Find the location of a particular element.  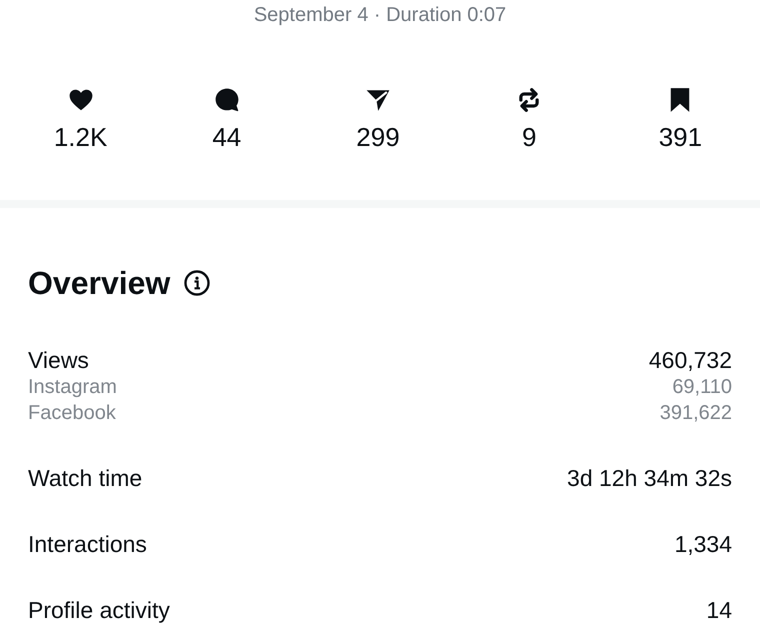

breakdown-label: Facebook is located at coordinates (72, 413).